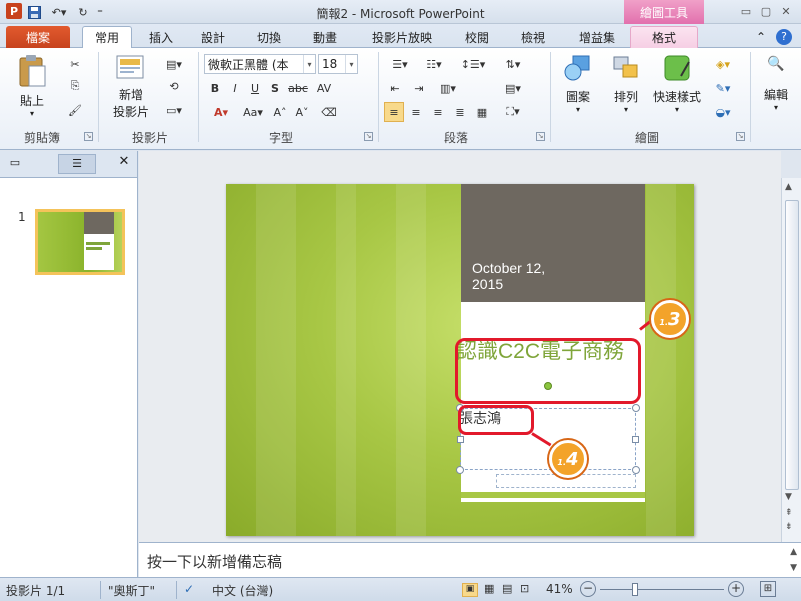  I want to click on paste-button: 貼上 ▾, so click(32, 86).